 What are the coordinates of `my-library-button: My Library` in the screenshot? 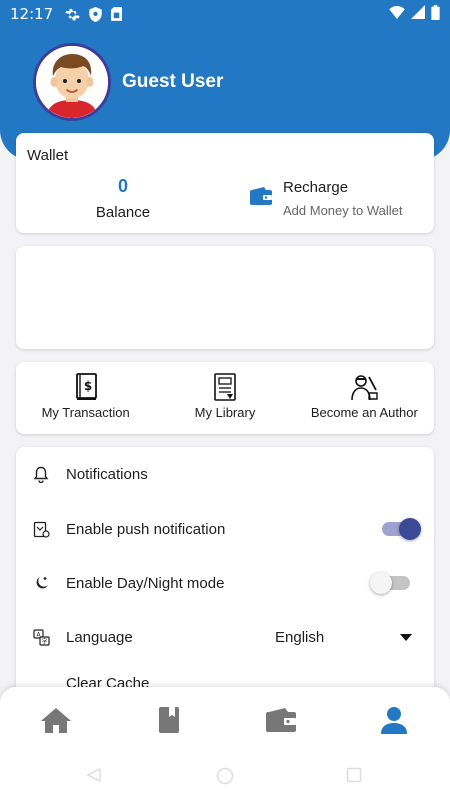 It's located at (224, 398).